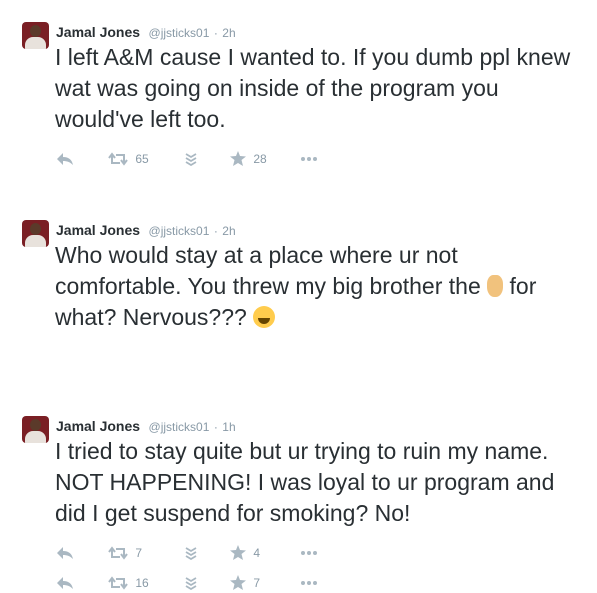 This screenshot has height=593, width=597. Describe the element at coordinates (260, 158) in the screenshot. I see `favorite-count: 28` at that location.